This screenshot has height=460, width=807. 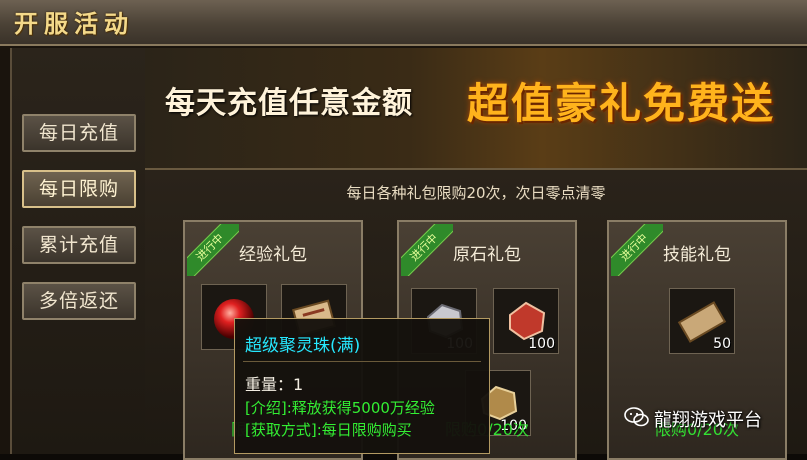 What do you see at coordinates (708, 420) in the screenshot?
I see `watermark-text: 龍翔游戏平台` at bounding box center [708, 420].